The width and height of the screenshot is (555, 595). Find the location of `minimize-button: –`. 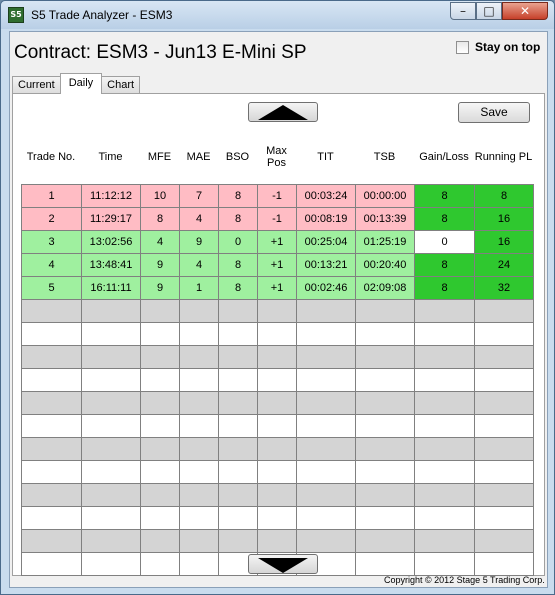

minimize-button: – is located at coordinates (463, 11).